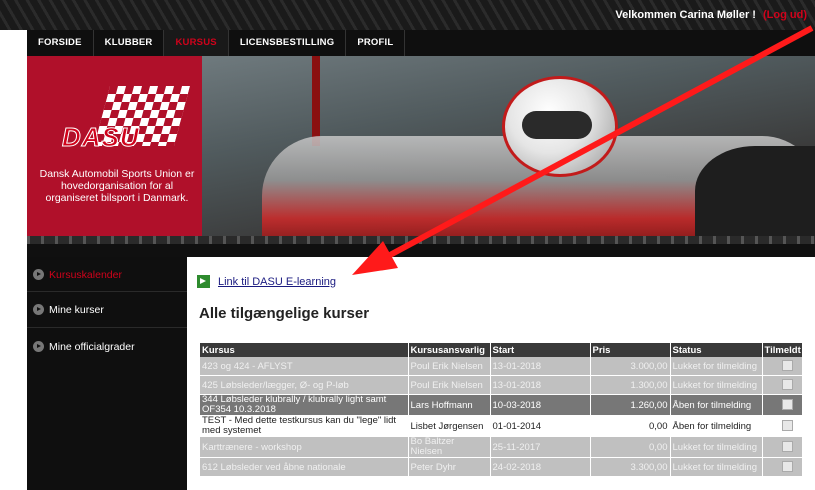  What do you see at coordinates (304, 350) in the screenshot?
I see `column-header-kursus: Kursus` at bounding box center [304, 350].